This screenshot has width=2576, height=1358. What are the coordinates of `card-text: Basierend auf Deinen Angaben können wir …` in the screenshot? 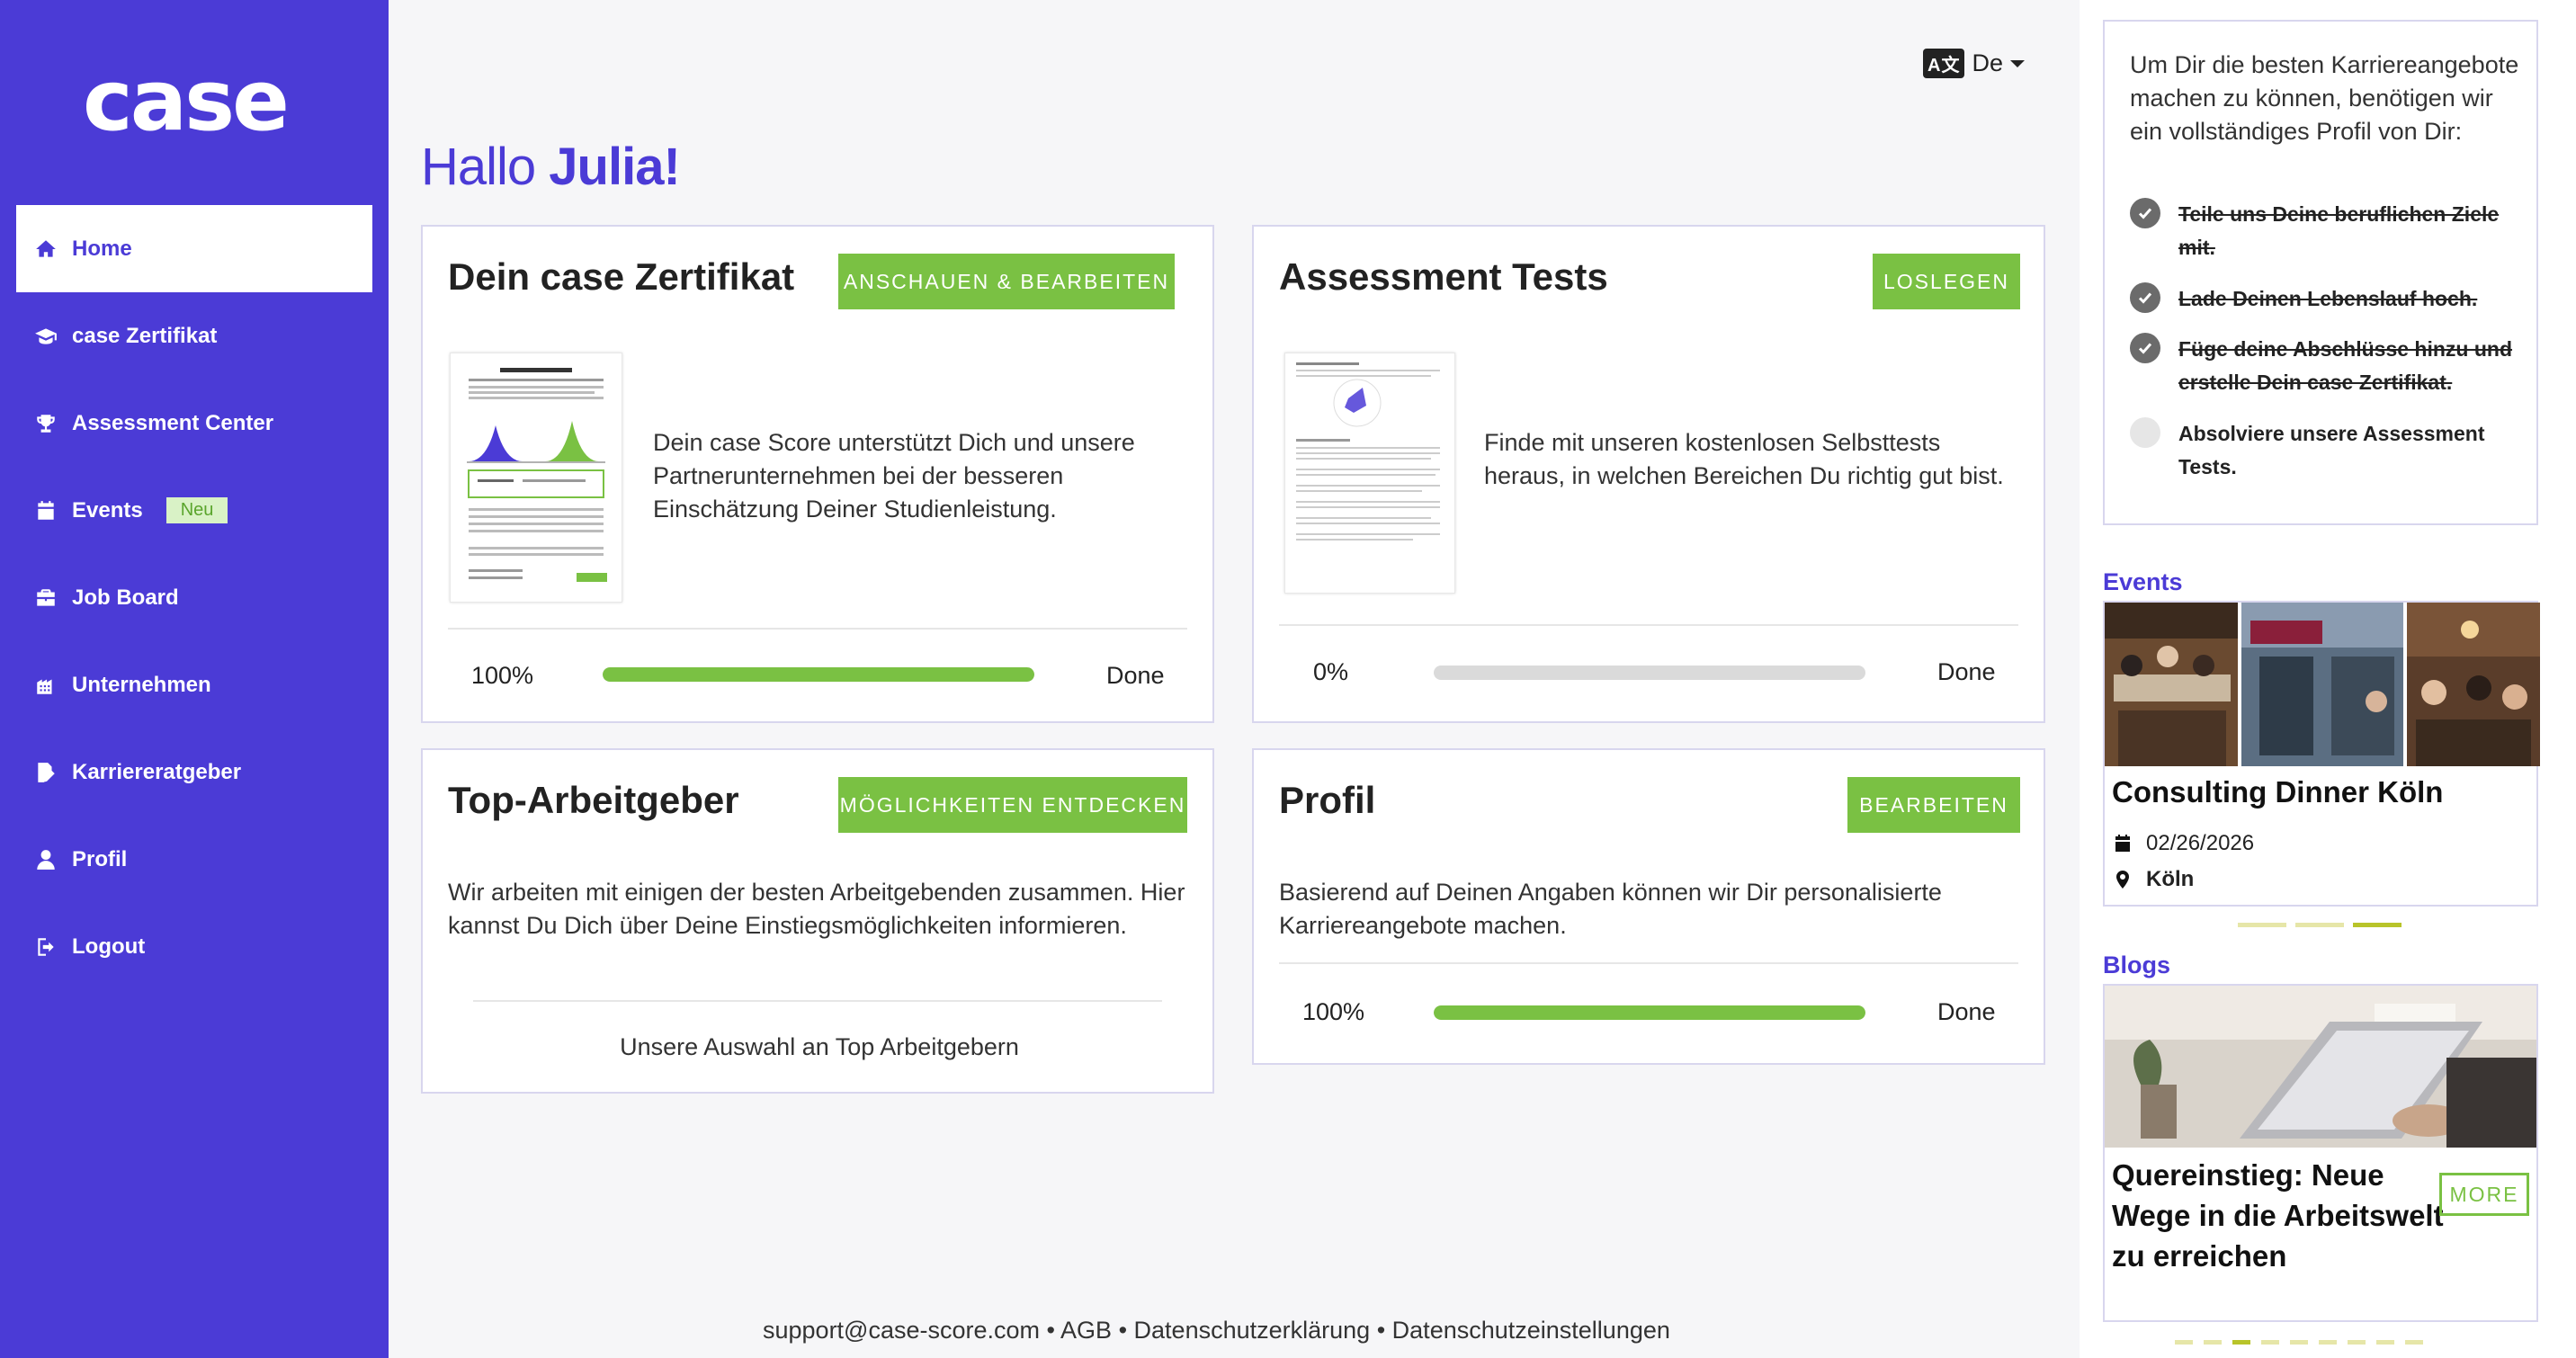 It's located at (1610, 909).